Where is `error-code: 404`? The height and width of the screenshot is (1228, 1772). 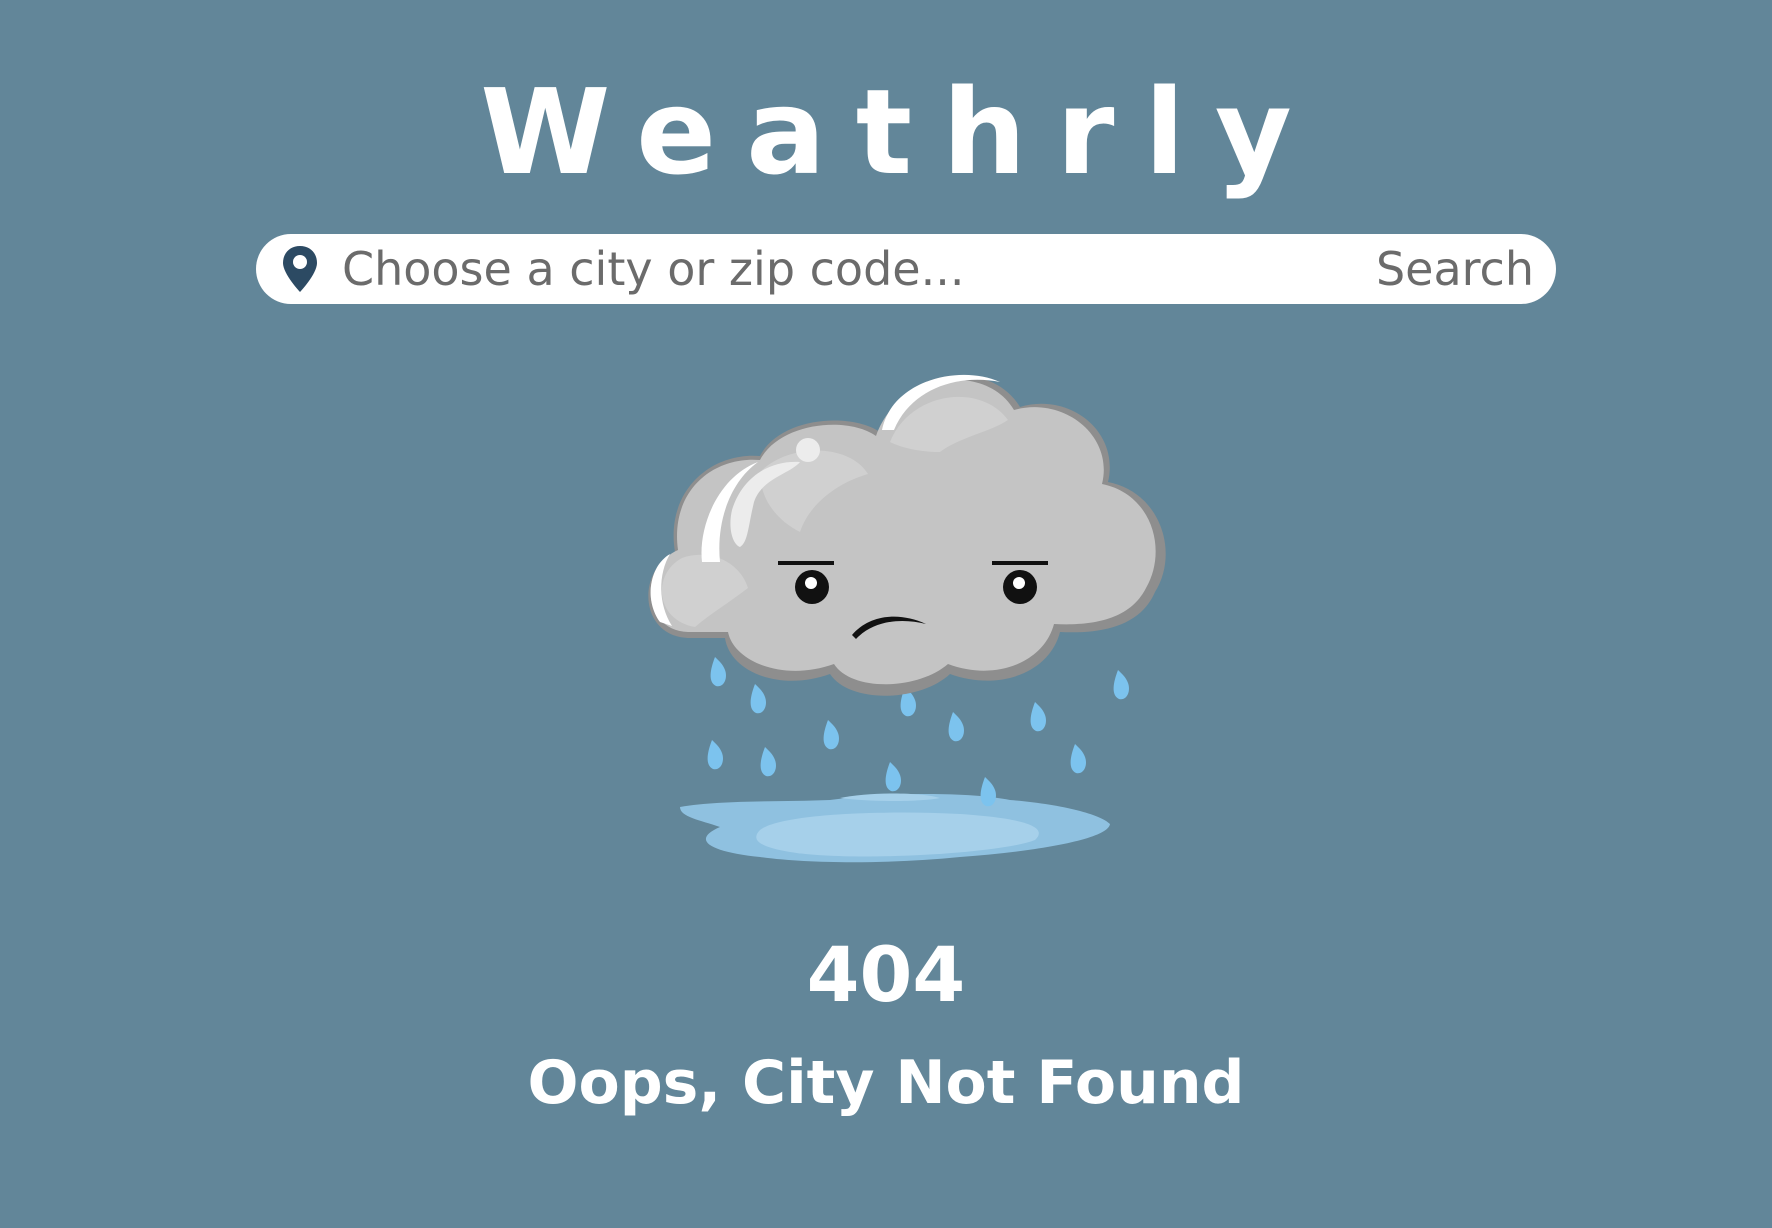
error-code: 404 is located at coordinates (886, 974).